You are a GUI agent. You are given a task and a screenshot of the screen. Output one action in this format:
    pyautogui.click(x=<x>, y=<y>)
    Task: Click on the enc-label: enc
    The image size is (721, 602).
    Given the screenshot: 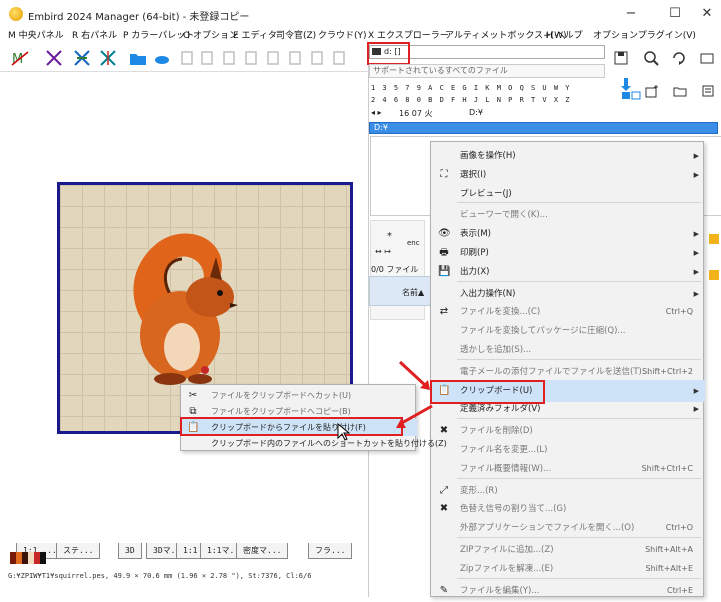 What is the action you would take?
    pyautogui.click(x=413, y=243)
    